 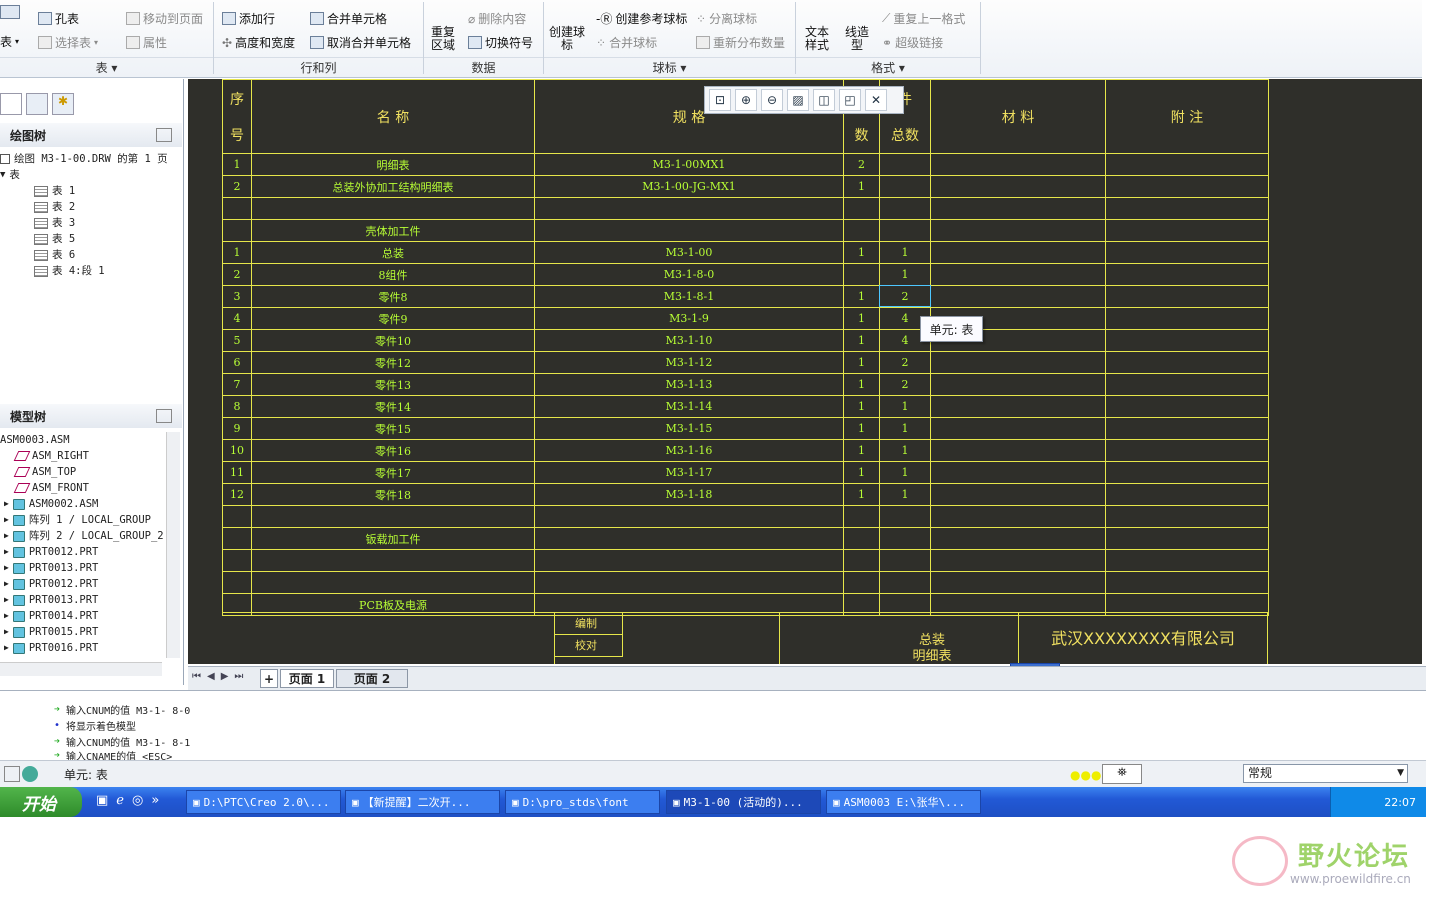 I want to click on model-tree-item: ASM_TOP, so click(x=82, y=472).